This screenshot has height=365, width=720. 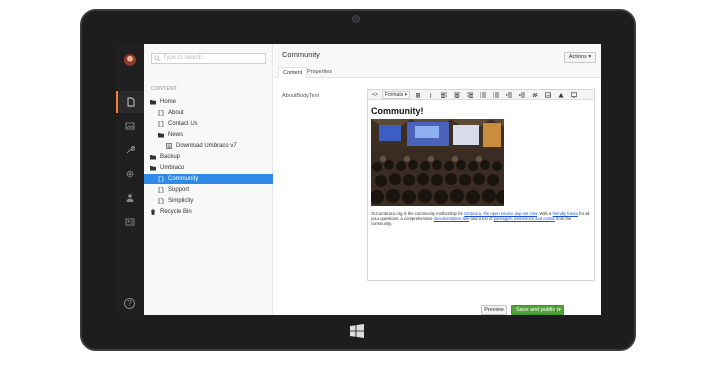 What do you see at coordinates (301, 54) in the screenshot?
I see `document-title: Community` at bounding box center [301, 54].